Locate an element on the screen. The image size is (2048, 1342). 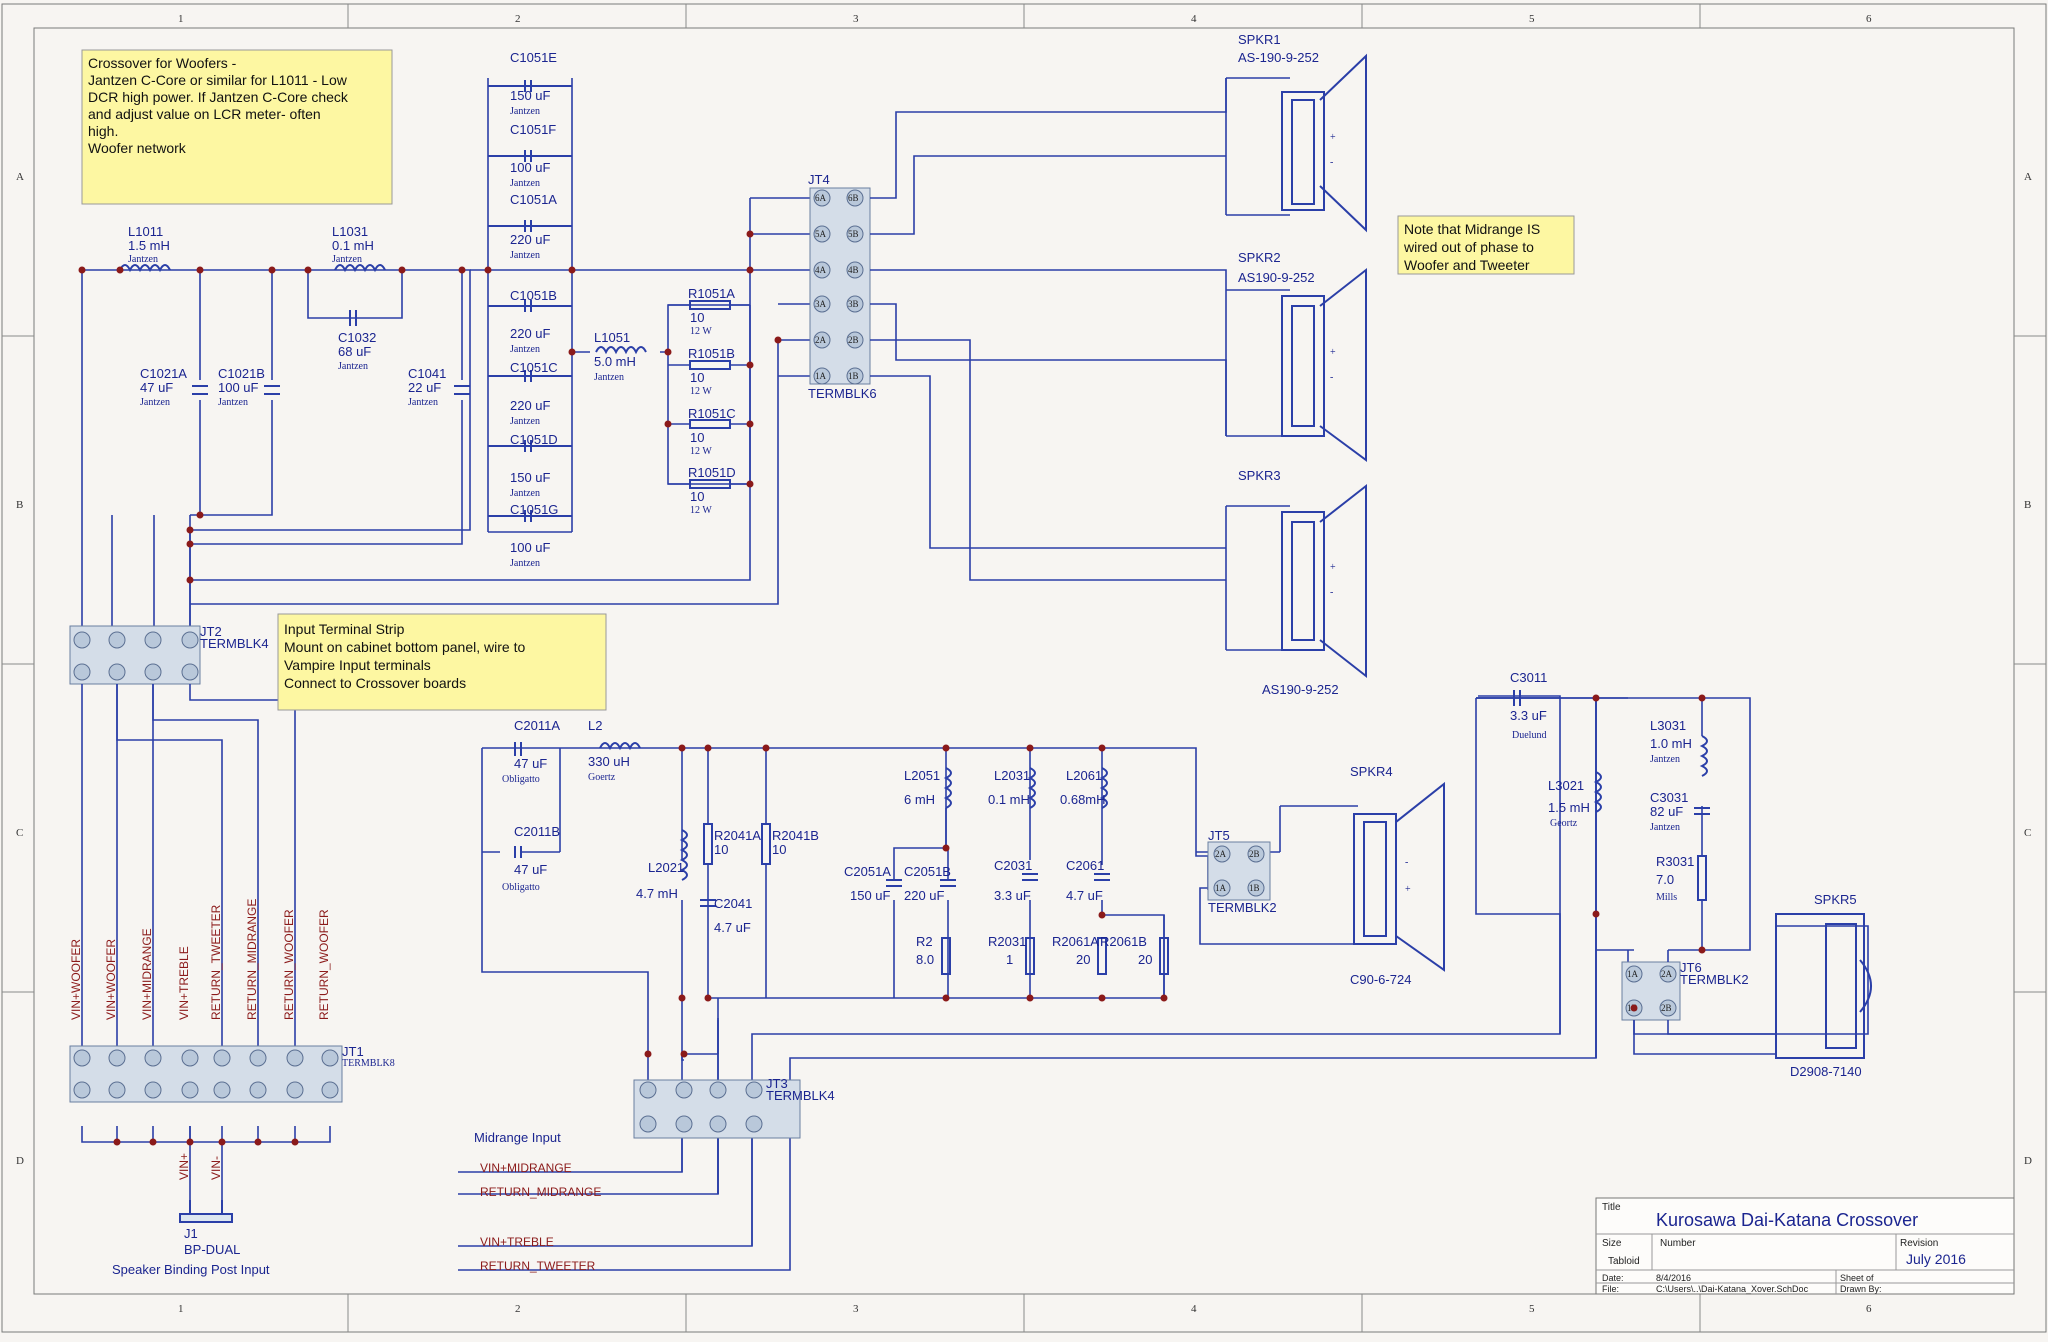
ref-label: C2041 is located at coordinates (733, 903).